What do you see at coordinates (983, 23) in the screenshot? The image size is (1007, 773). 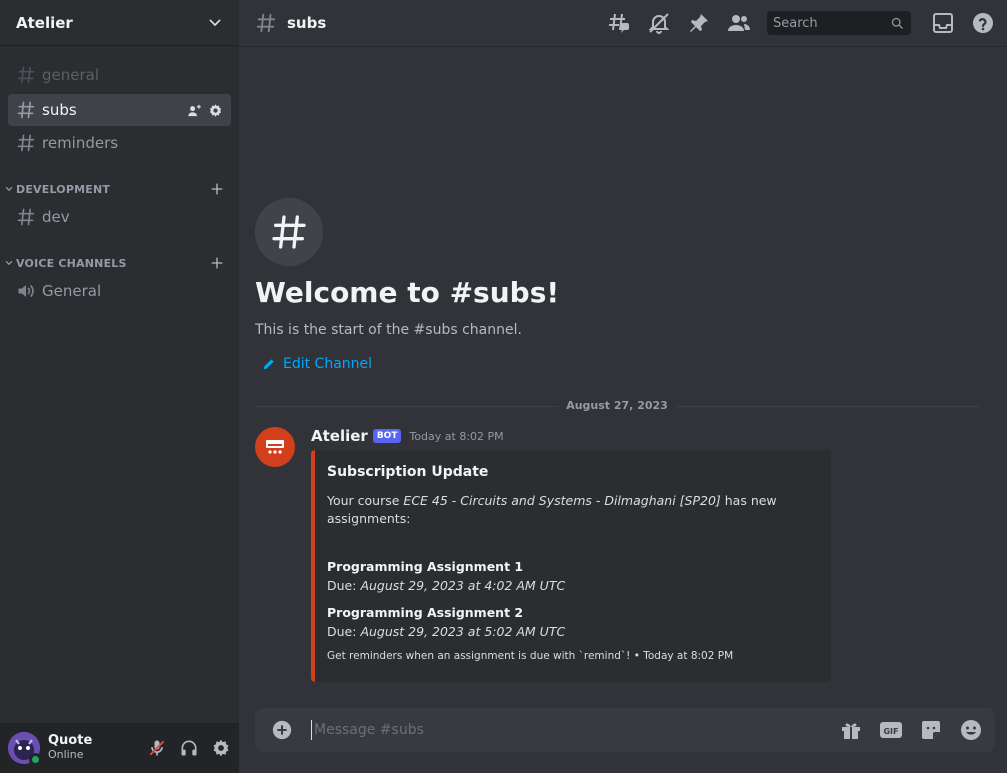 I see `help-icon` at bounding box center [983, 23].